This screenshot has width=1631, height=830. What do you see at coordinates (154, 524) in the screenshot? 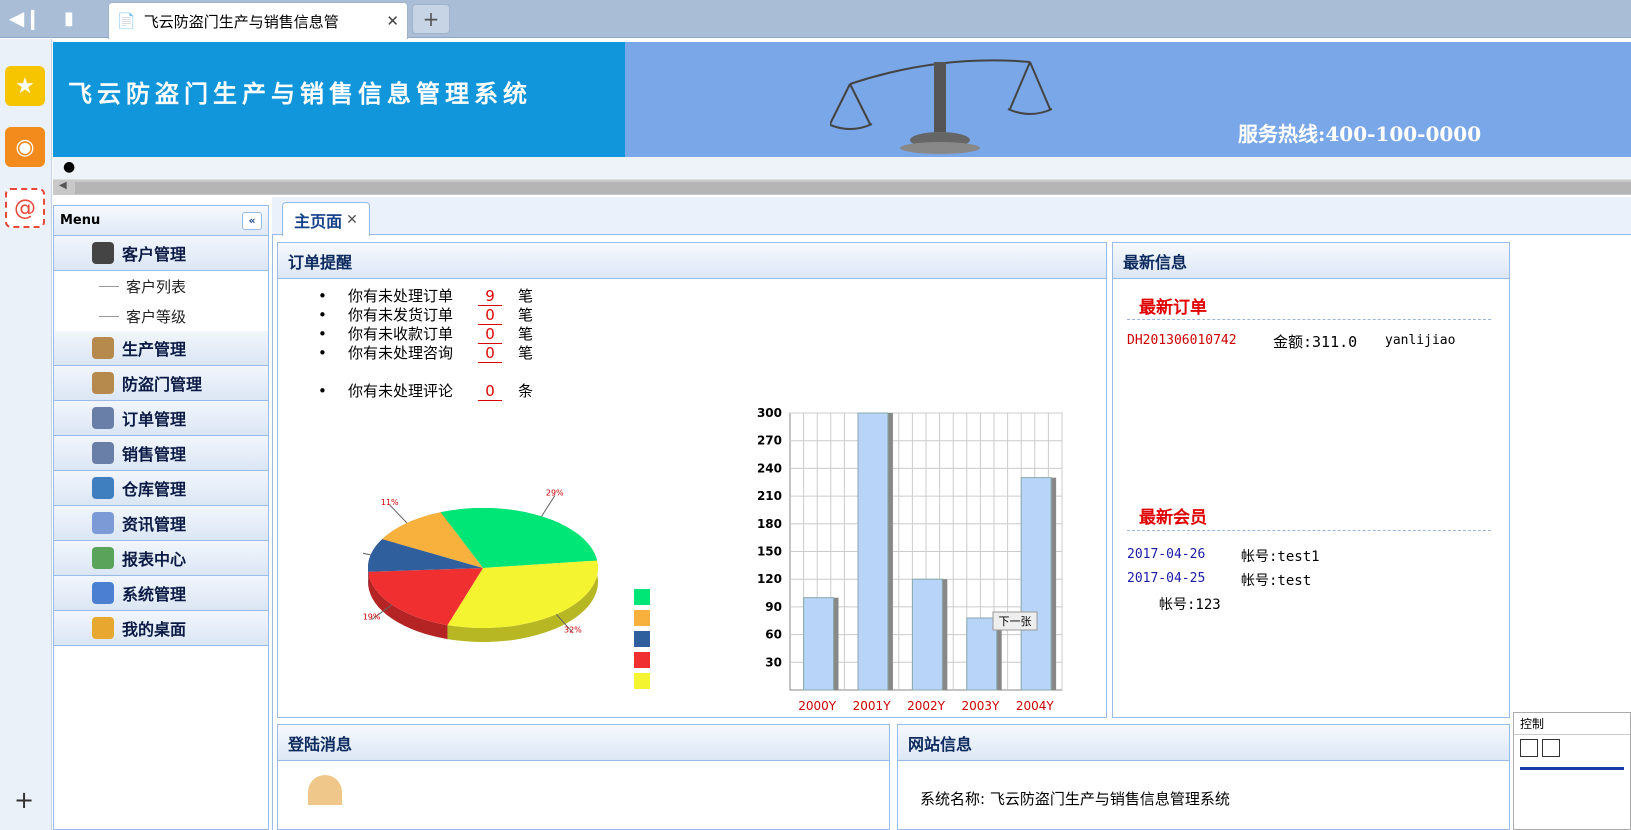
I see `menu-group-label: 资讯管理` at bounding box center [154, 524].